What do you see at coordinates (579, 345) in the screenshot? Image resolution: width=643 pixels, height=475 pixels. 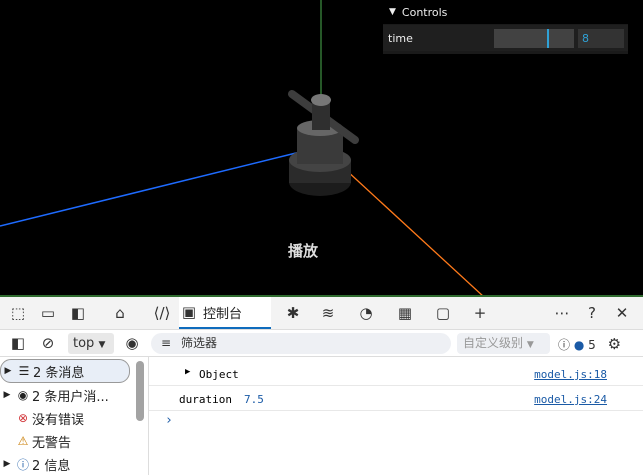 I see `message-icon: ●` at bounding box center [579, 345].